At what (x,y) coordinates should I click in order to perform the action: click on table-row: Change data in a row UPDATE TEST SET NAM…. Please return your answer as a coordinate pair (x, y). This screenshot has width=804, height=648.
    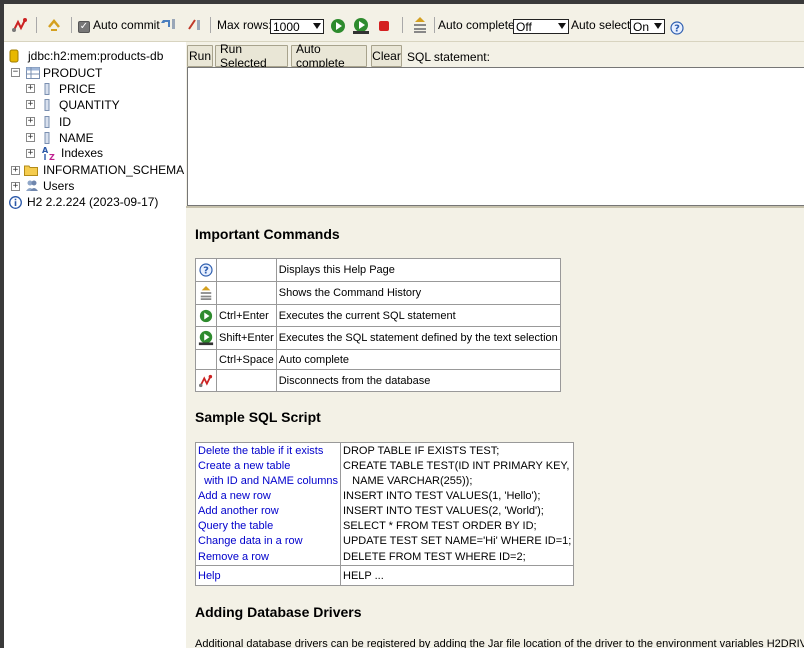
    Looking at the image, I should click on (385, 541).